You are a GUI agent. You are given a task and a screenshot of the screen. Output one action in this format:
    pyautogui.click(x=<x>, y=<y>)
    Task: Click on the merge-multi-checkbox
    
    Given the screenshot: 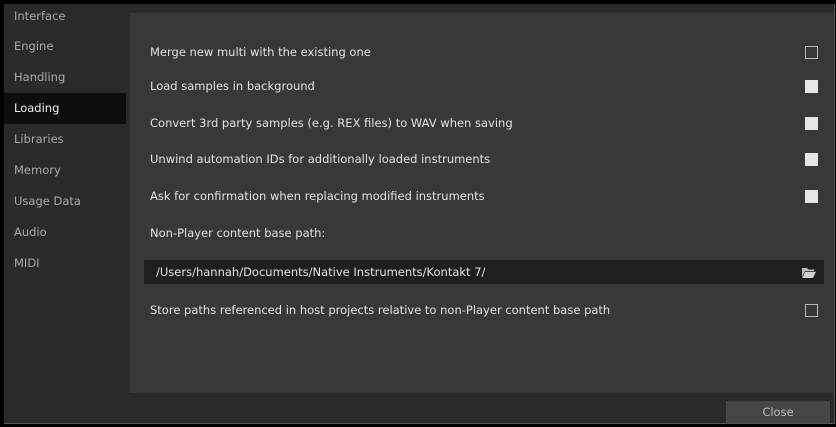 What is the action you would take?
    pyautogui.click(x=811, y=52)
    